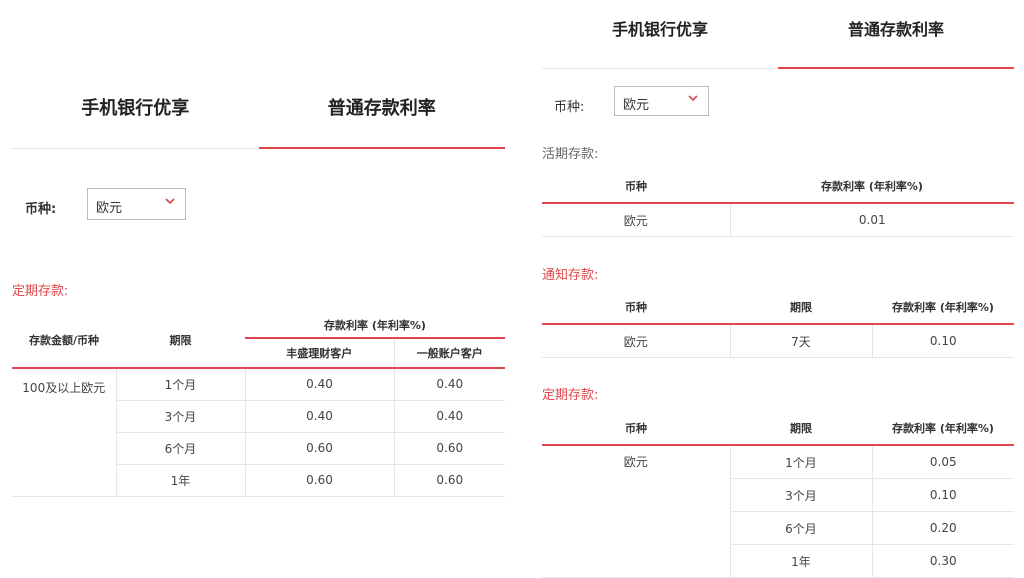  I want to click on col-header-amount: 存款金额/币种, so click(64, 340).